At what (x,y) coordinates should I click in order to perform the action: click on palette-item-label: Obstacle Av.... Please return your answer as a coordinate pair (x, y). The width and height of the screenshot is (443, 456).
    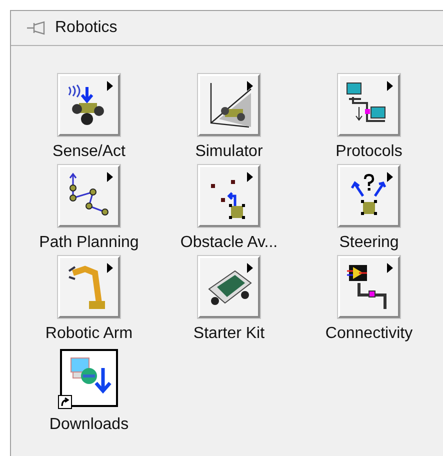
    Looking at the image, I should click on (229, 243).